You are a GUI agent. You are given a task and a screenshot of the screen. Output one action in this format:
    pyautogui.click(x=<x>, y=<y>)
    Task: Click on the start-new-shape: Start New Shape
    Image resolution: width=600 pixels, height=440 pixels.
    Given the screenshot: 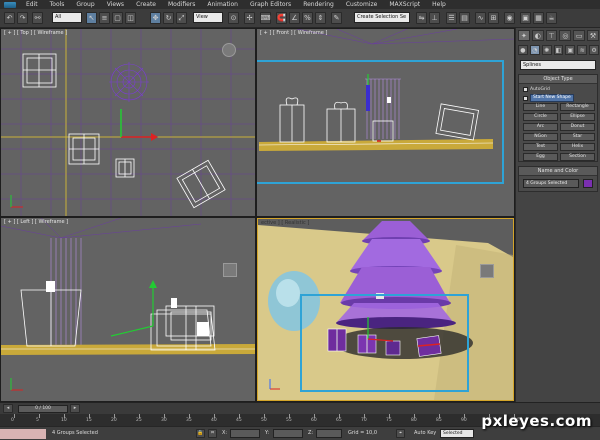 What is the action you would take?
    pyautogui.click(x=548, y=98)
    